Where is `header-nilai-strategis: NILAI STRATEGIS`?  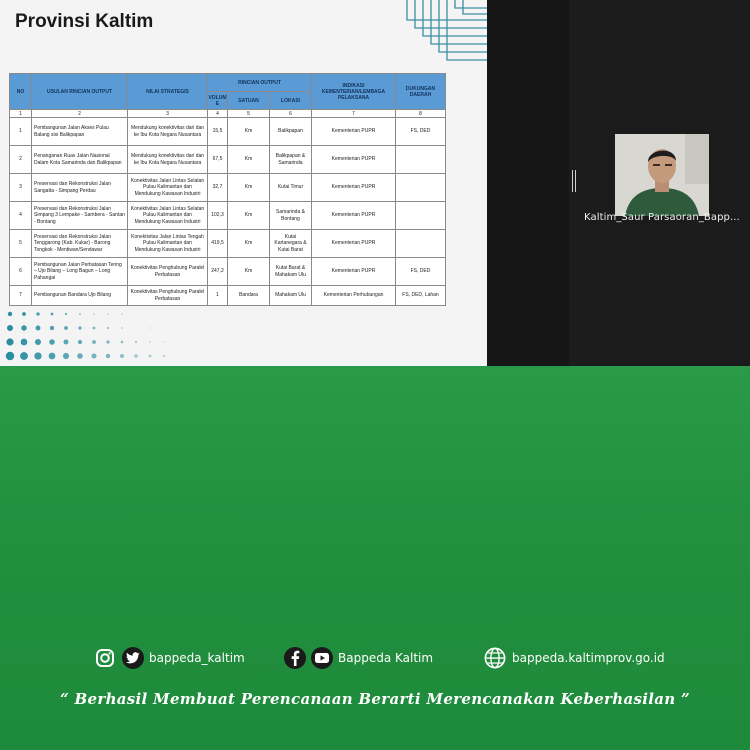 header-nilai-strategis: NILAI STRATEGIS is located at coordinates (167, 91).